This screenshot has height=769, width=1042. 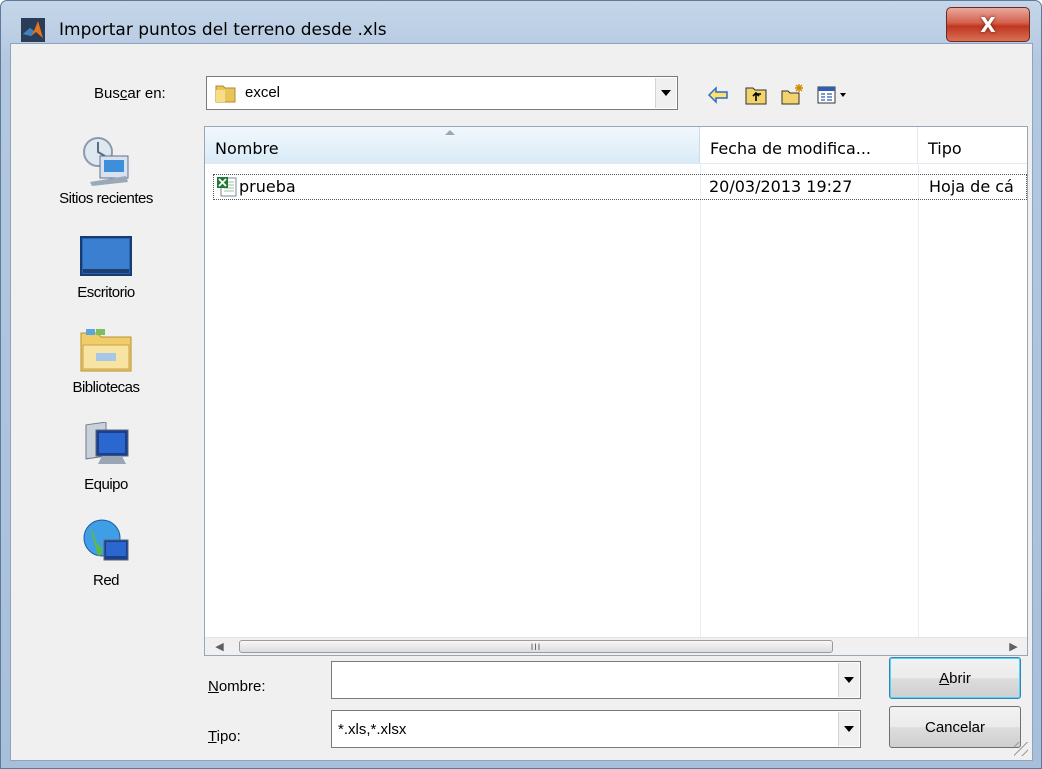 What do you see at coordinates (106, 198) in the screenshot?
I see `place-label: Sitios recientes` at bounding box center [106, 198].